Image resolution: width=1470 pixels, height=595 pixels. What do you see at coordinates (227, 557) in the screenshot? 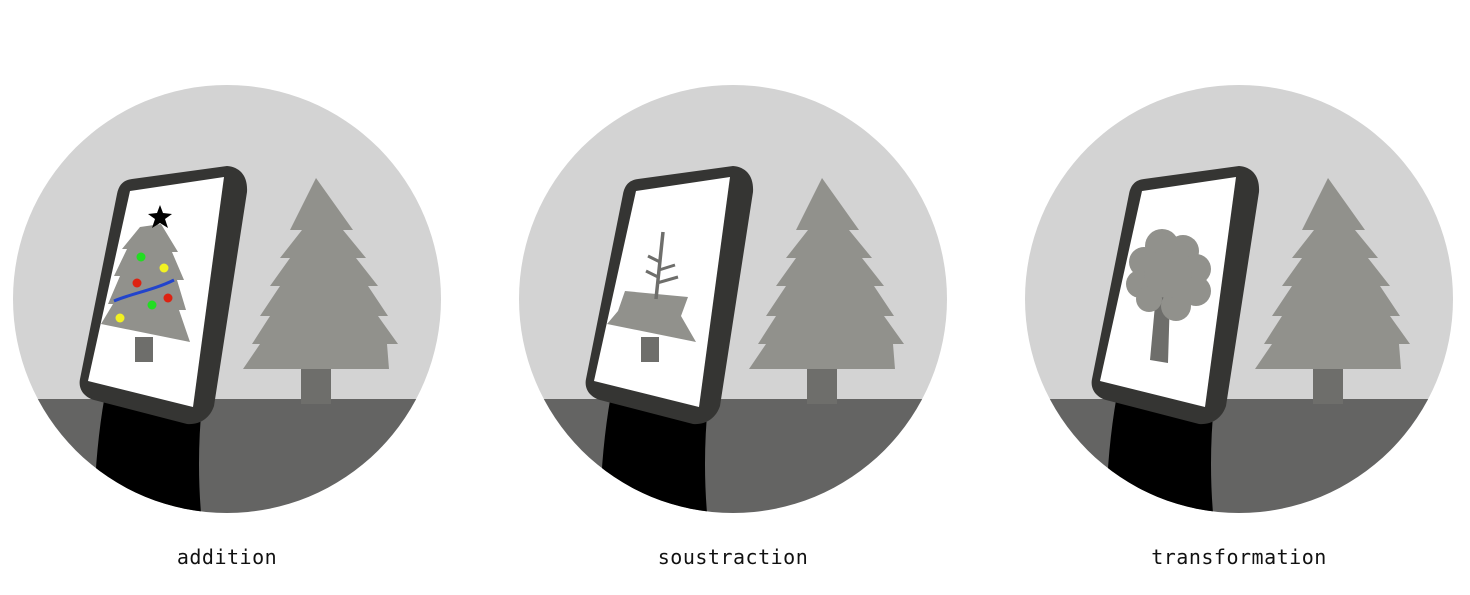
I see `caption-addition: addition` at bounding box center [227, 557].